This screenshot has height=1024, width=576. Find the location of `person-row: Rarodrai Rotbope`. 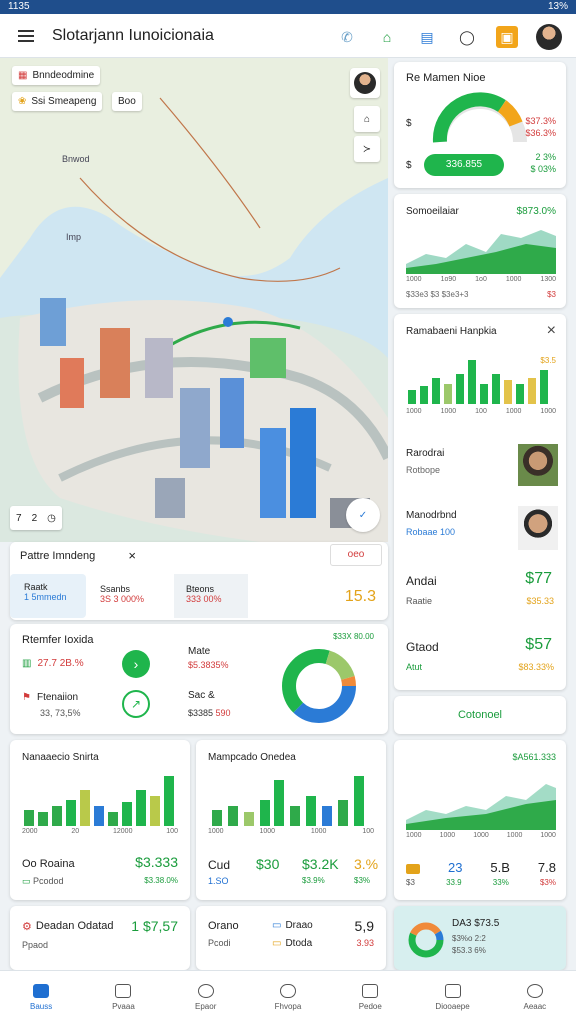

person-row: Rarodrai Rotbope is located at coordinates (425, 461).